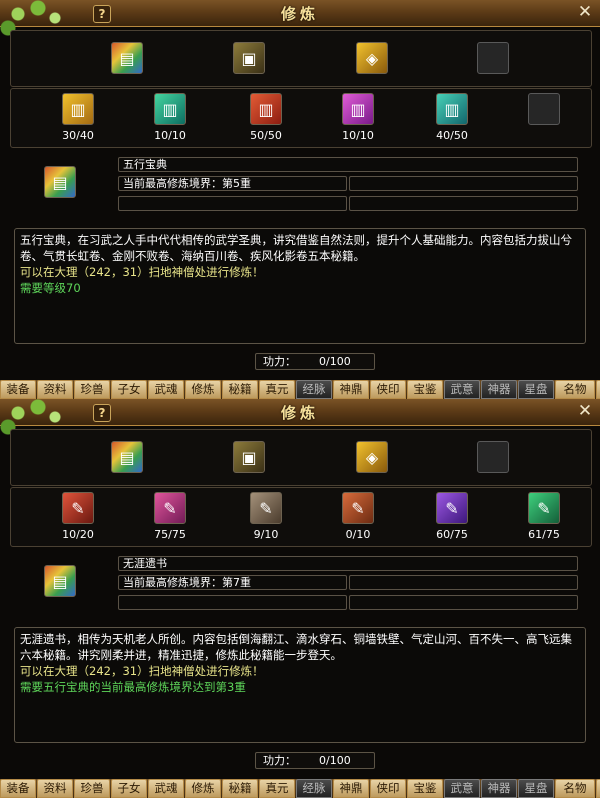  What do you see at coordinates (266, 135) in the screenshot?
I see `slot-count: 50/50` at bounding box center [266, 135].